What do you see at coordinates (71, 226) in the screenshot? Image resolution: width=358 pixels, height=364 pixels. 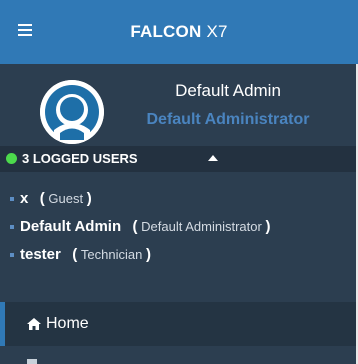 I see `logged-user-name: Default Admin` at bounding box center [71, 226].